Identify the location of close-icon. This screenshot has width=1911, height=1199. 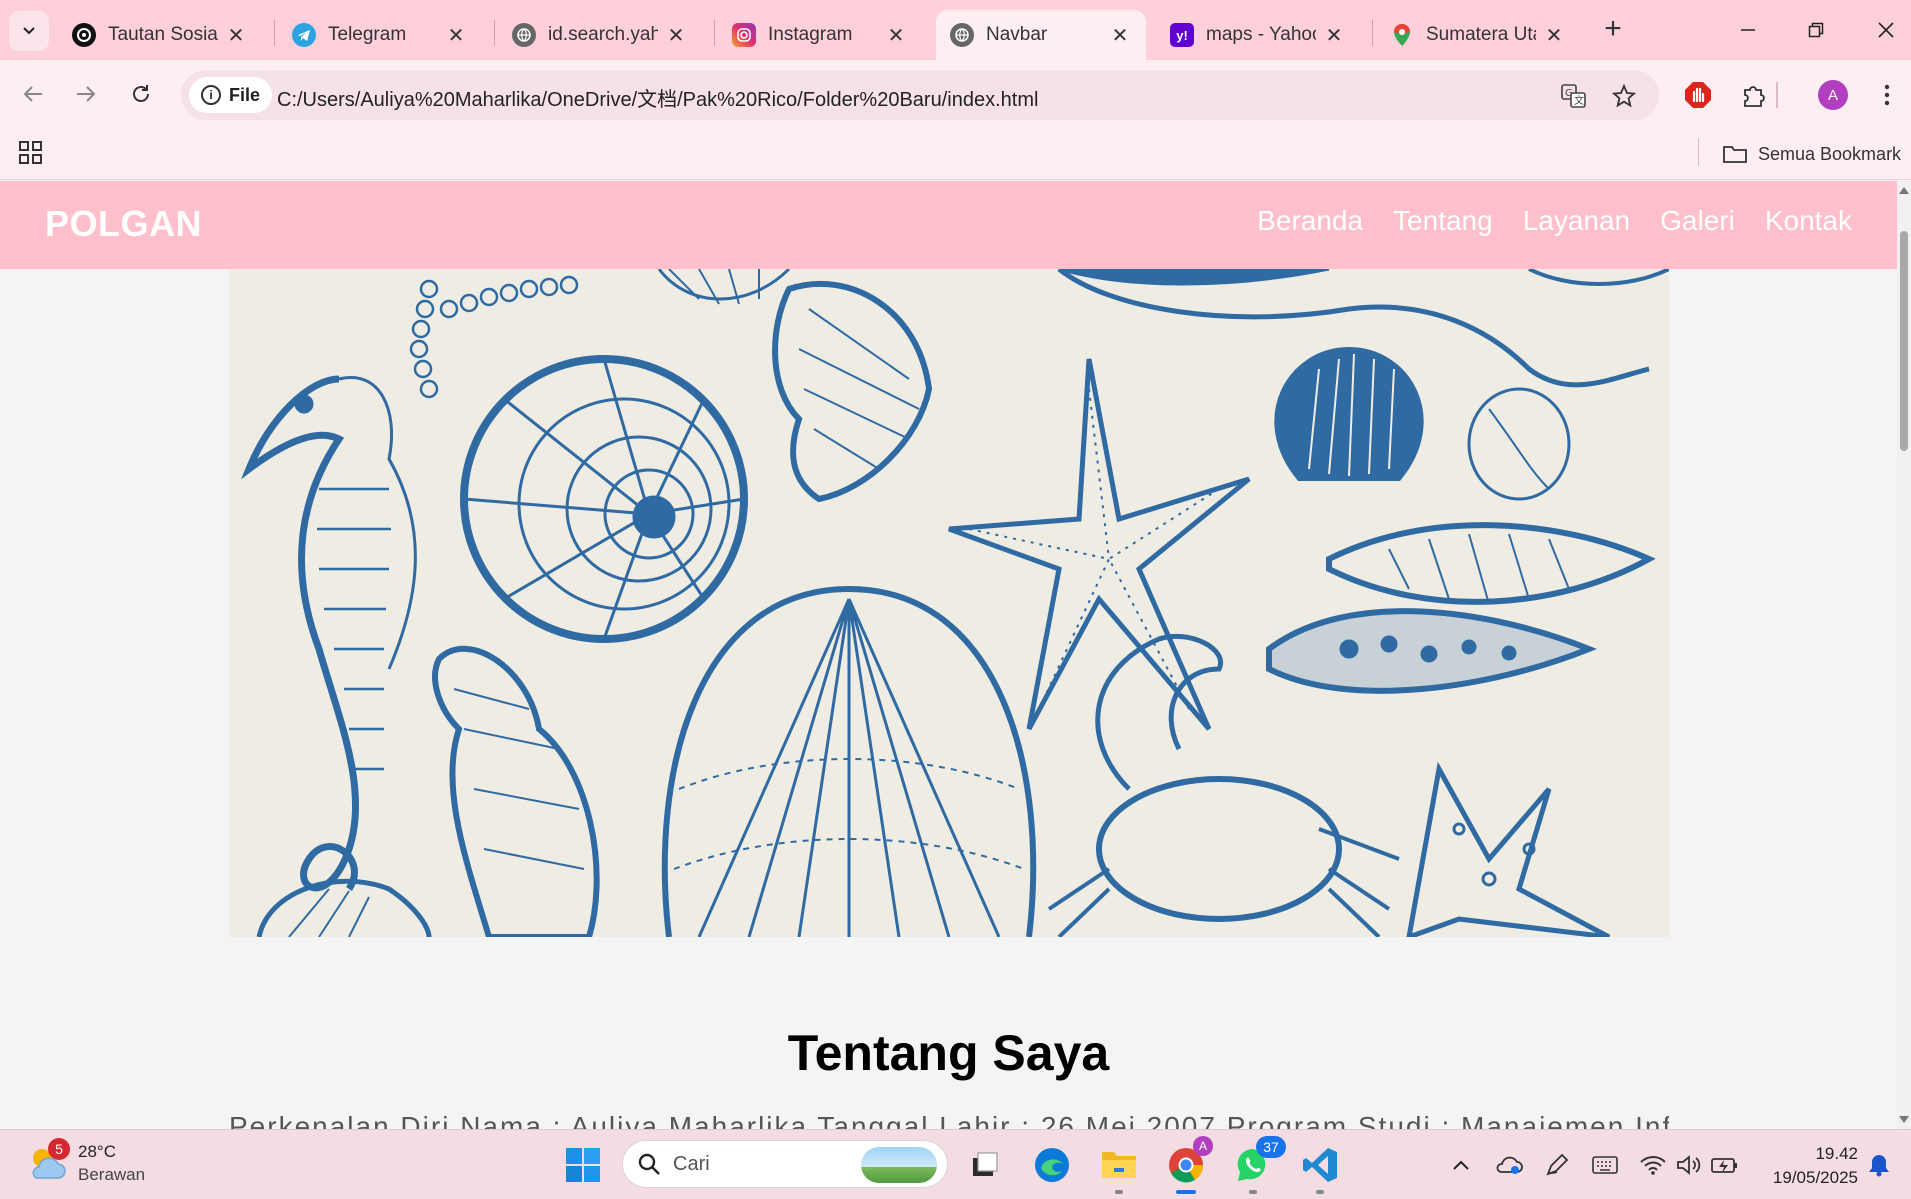
(1886, 30).